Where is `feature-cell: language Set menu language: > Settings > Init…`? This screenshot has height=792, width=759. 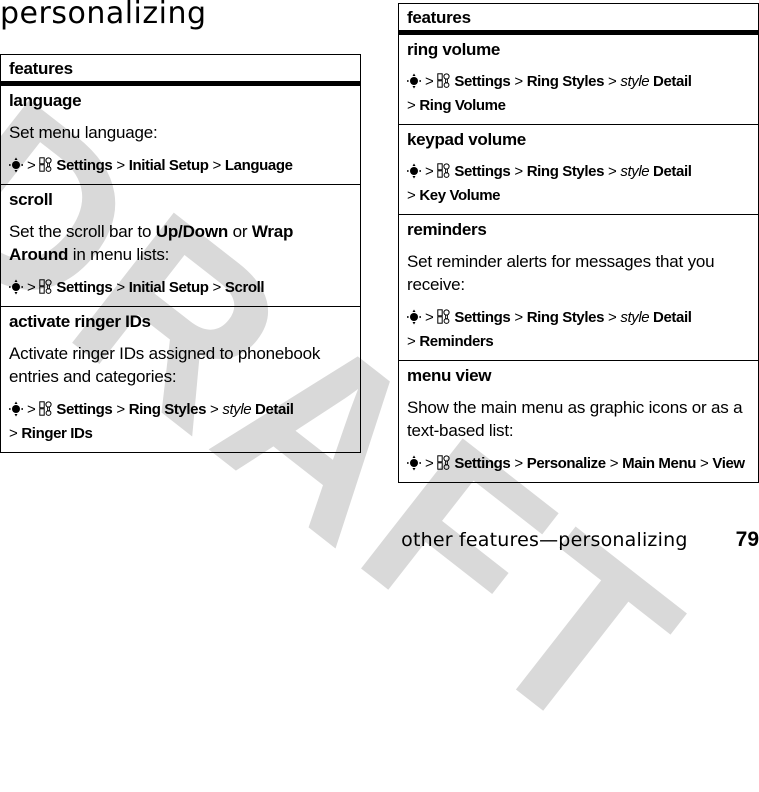
feature-cell: language Set menu language: > Settings > Init… is located at coordinates (180, 134).